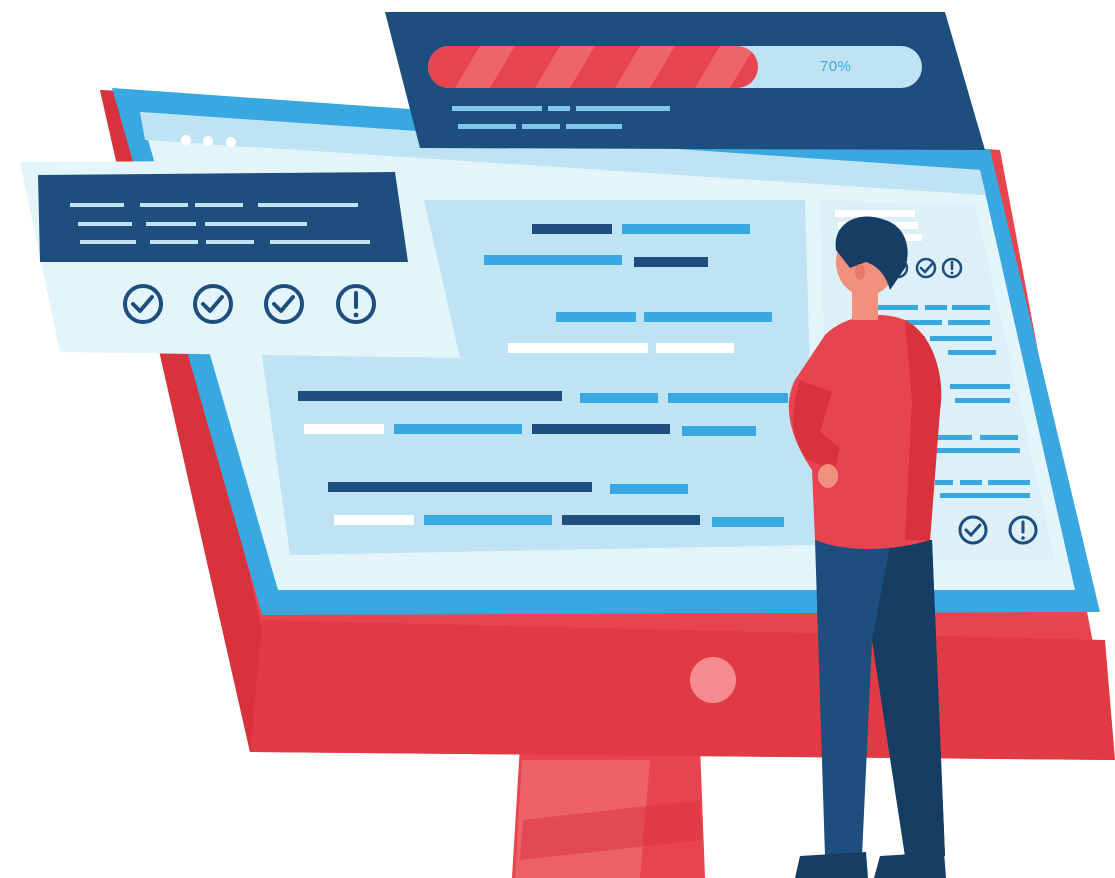  What do you see at coordinates (836, 66) in the screenshot?
I see `progress-percent-label: 70%` at bounding box center [836, 66].